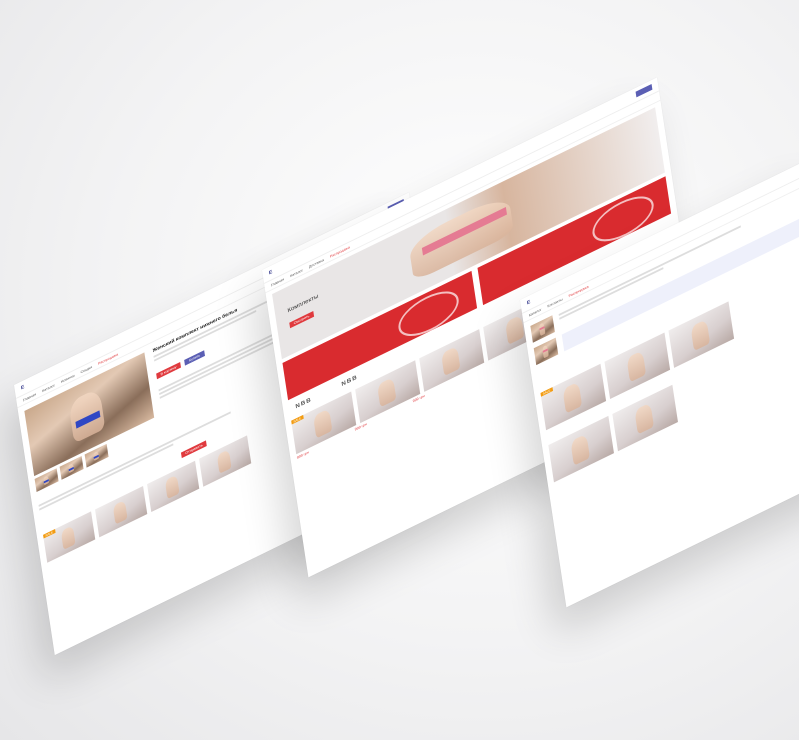 This screenshot has width=799, height=740. What do you see at coordinates (296, 273) in the screenshot?
I see `nav-item: Каталог` at bounding box center [296, 273].